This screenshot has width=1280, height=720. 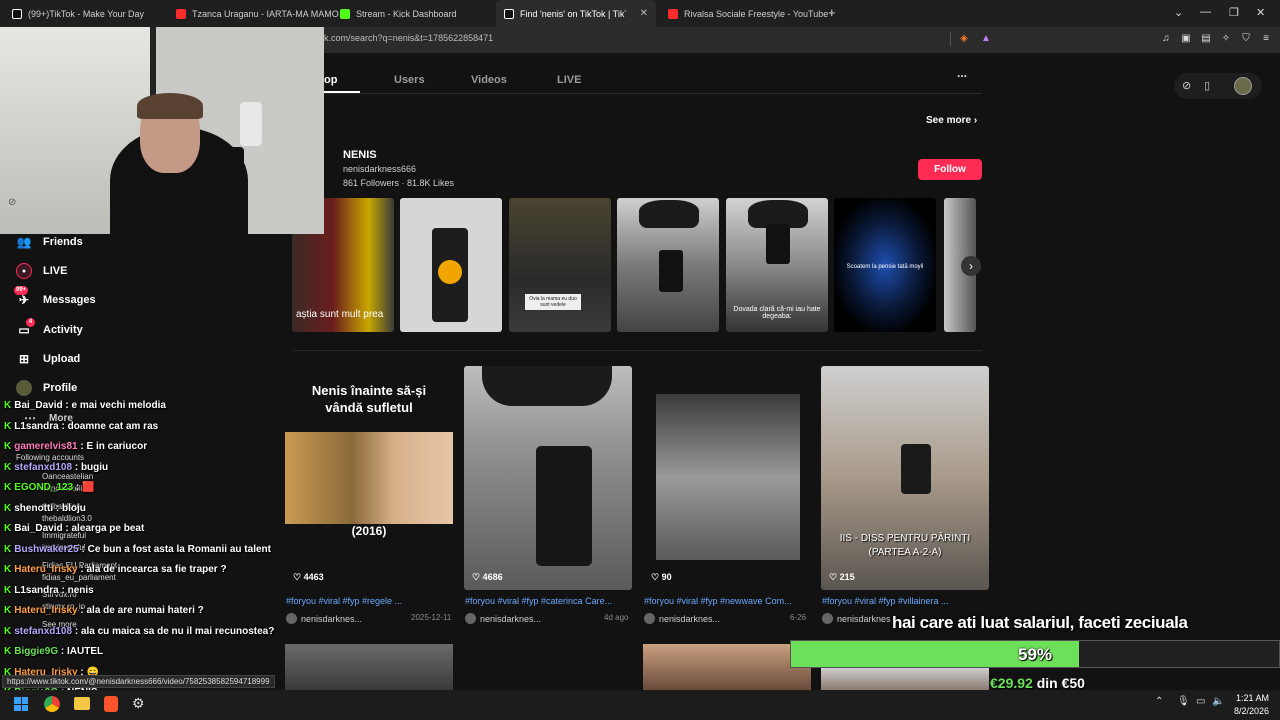 What do you see at coordinates (1186, 39) in the screenshot?
I see `sidebar-toggle-icon: ▣` at bounding box center [1186, 39].